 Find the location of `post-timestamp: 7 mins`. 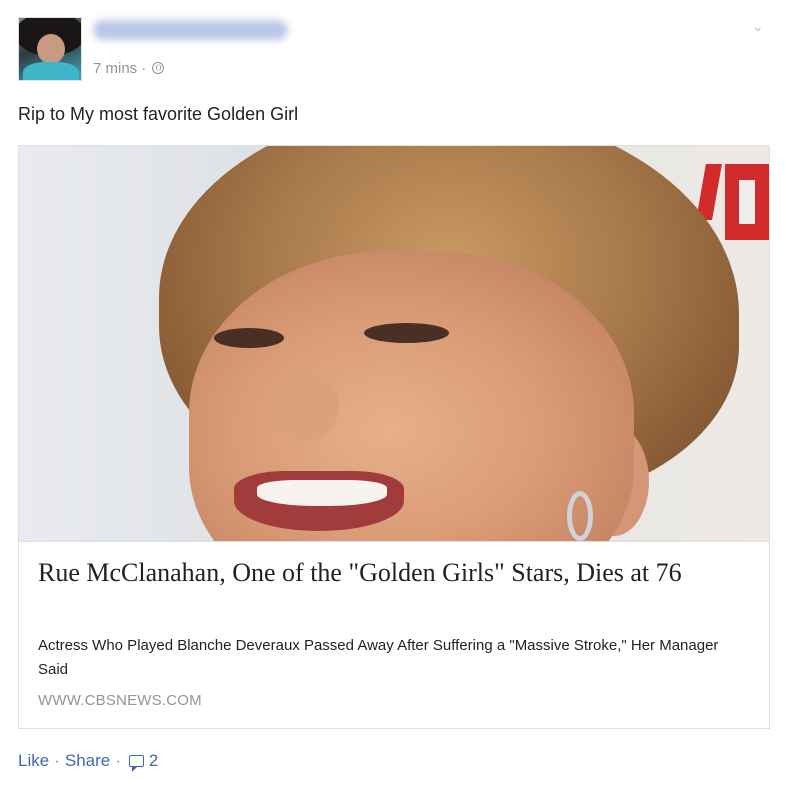

post-timestamp: 7 mins is located at coordinates (115, 68).